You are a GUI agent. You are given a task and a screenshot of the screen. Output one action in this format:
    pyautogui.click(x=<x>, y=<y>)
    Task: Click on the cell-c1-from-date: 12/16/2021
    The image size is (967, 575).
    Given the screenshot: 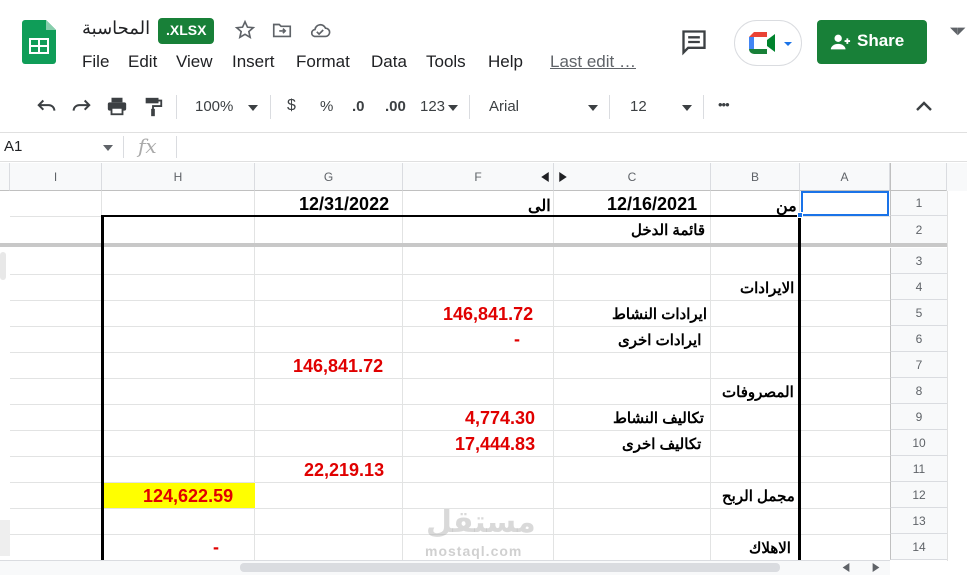 What is the action you would take?
    pyautogui.click(x=652, y=204)
    